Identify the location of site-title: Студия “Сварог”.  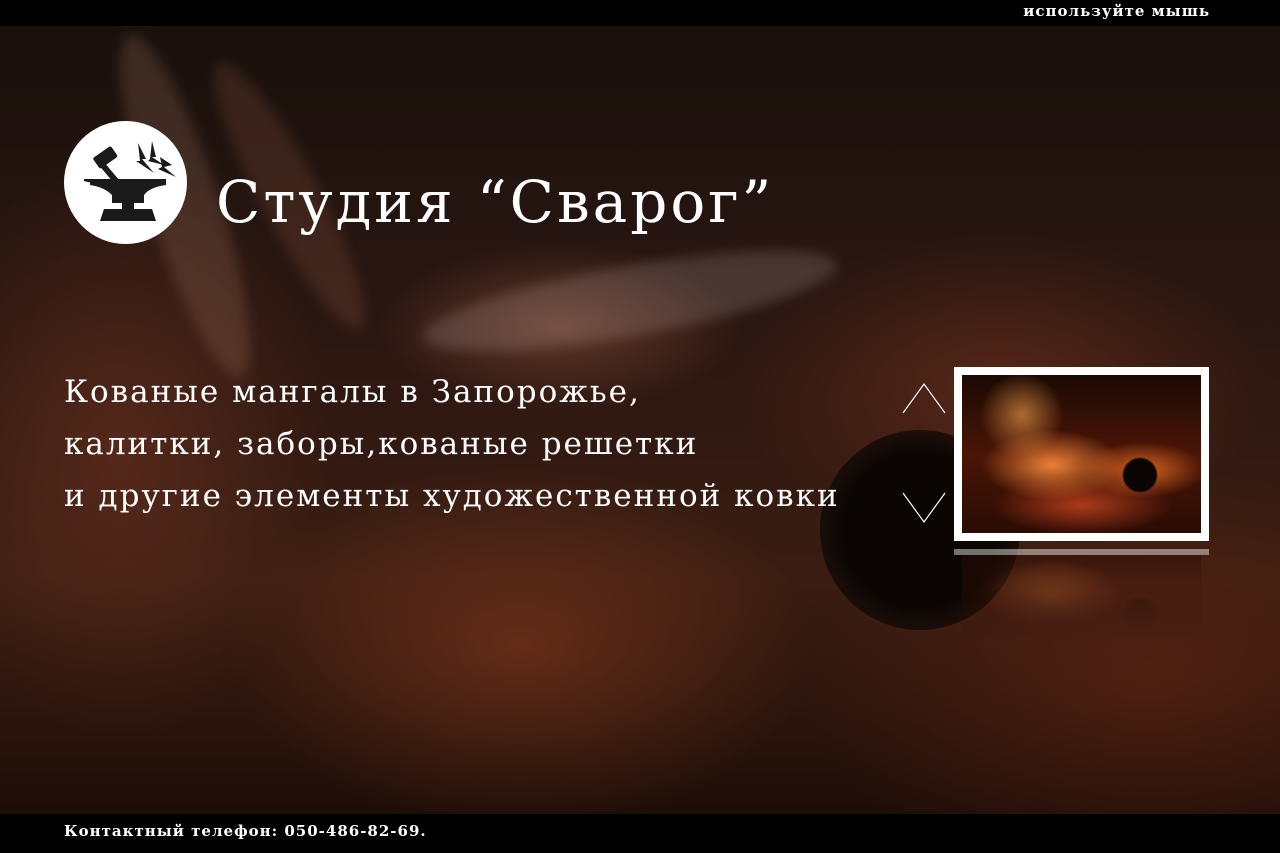
(495, 202).